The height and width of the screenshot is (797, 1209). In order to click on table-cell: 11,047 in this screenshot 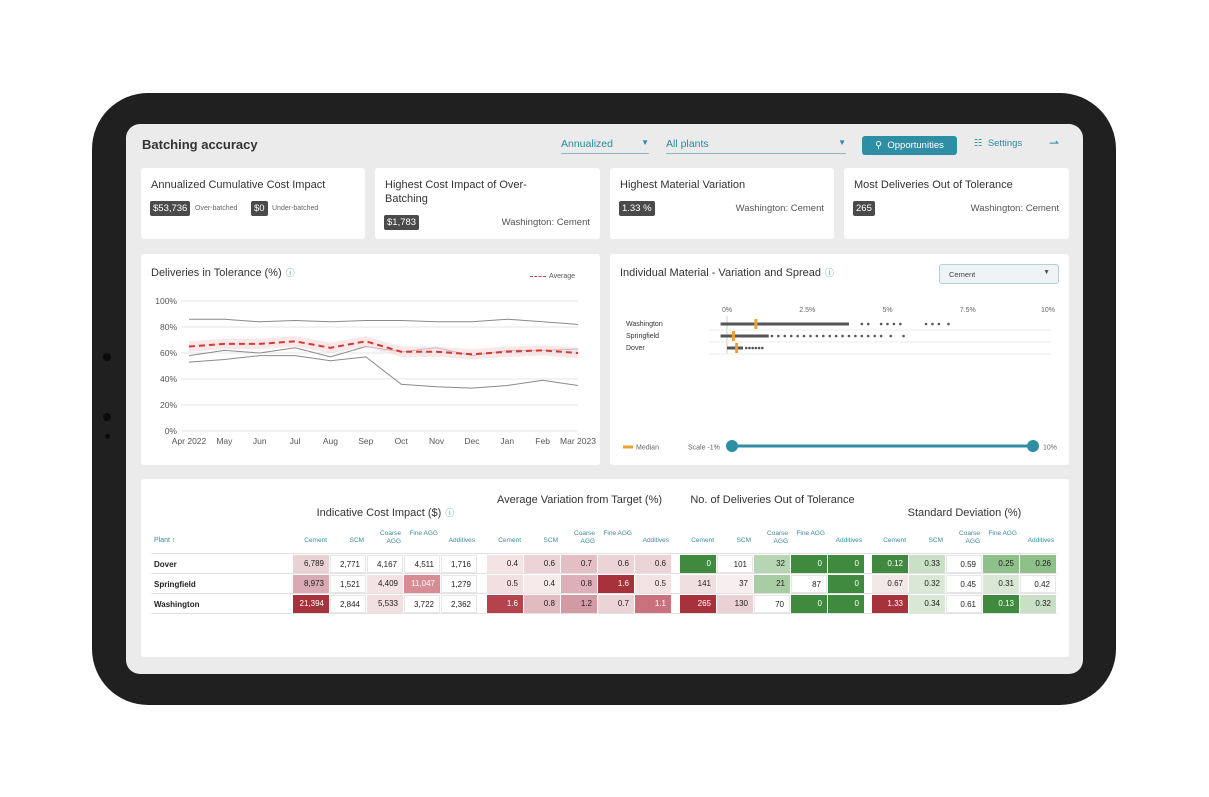, I will do `click(422, 584)`.